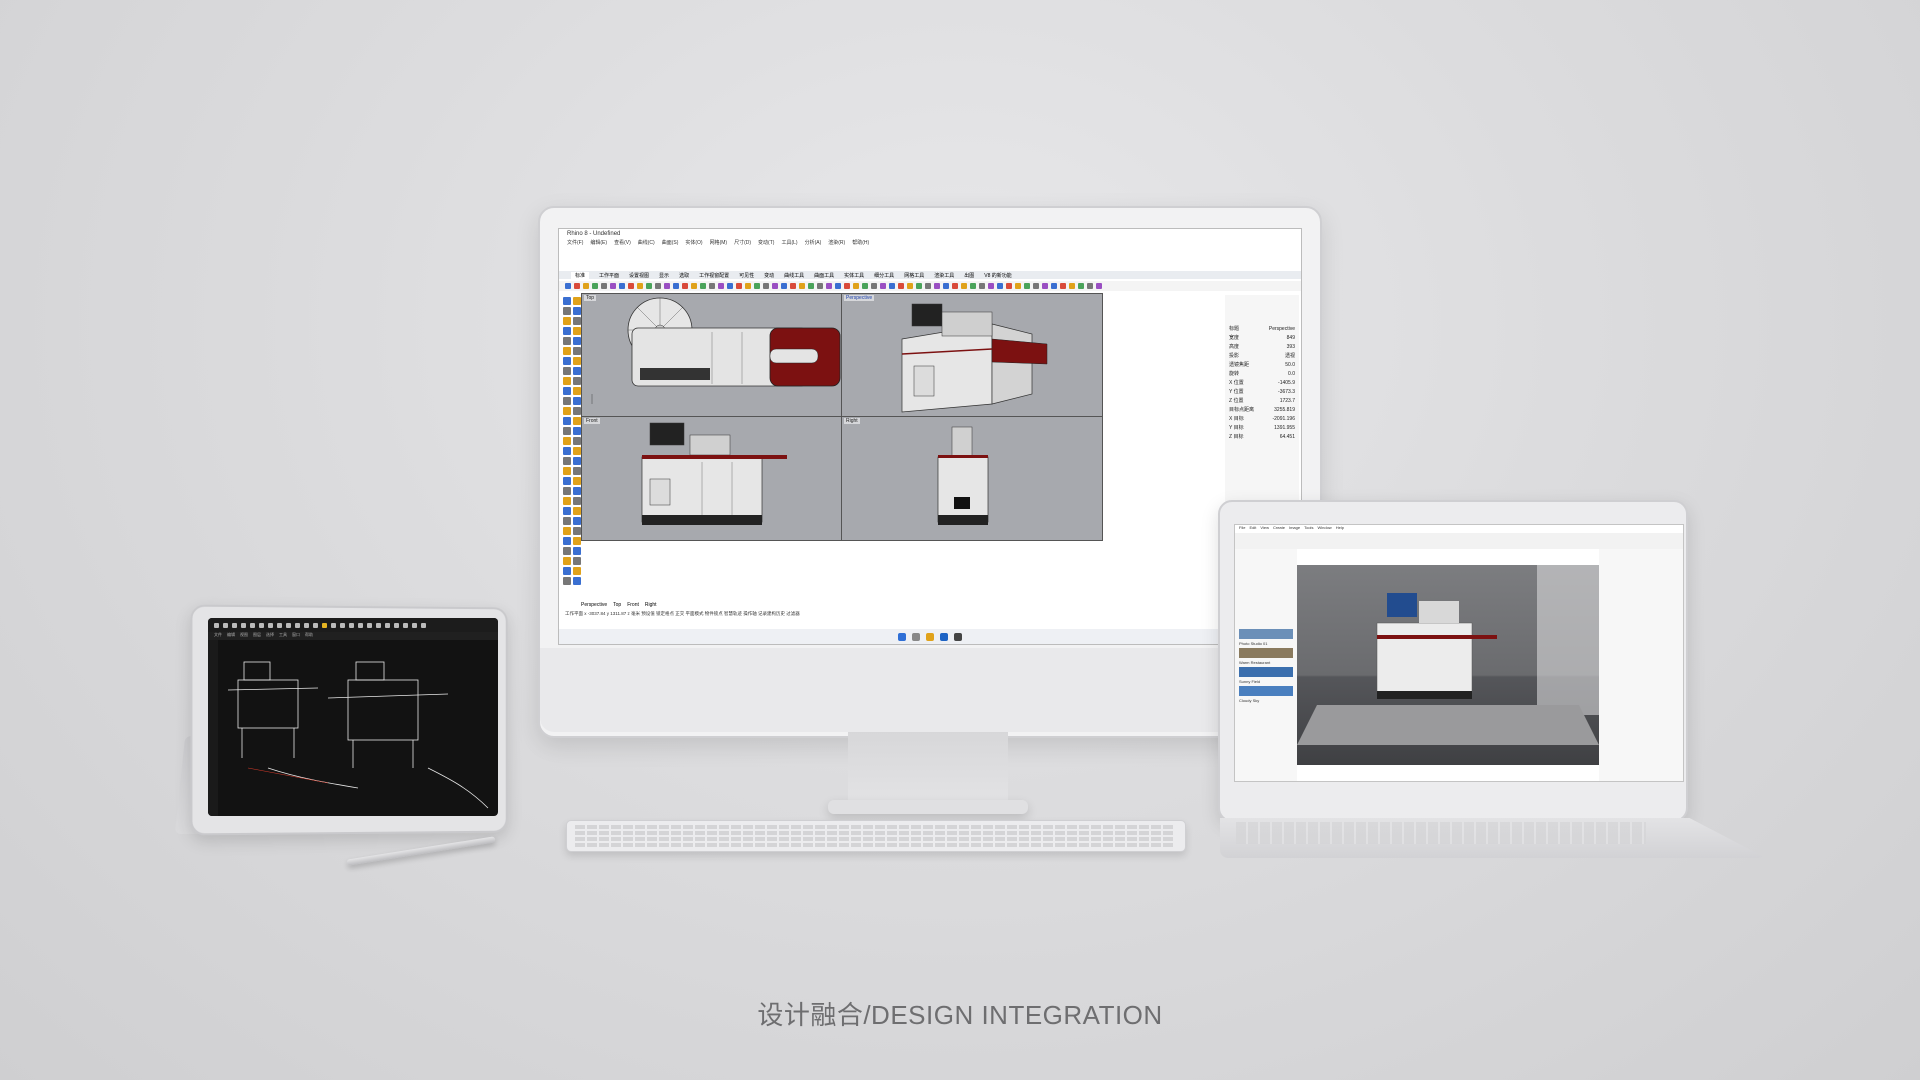 This screenshot has width=1920, height=1080. Describe the element at coordinates (1279, 529) in the screenshot. I see `menu-item: Create` at that location.